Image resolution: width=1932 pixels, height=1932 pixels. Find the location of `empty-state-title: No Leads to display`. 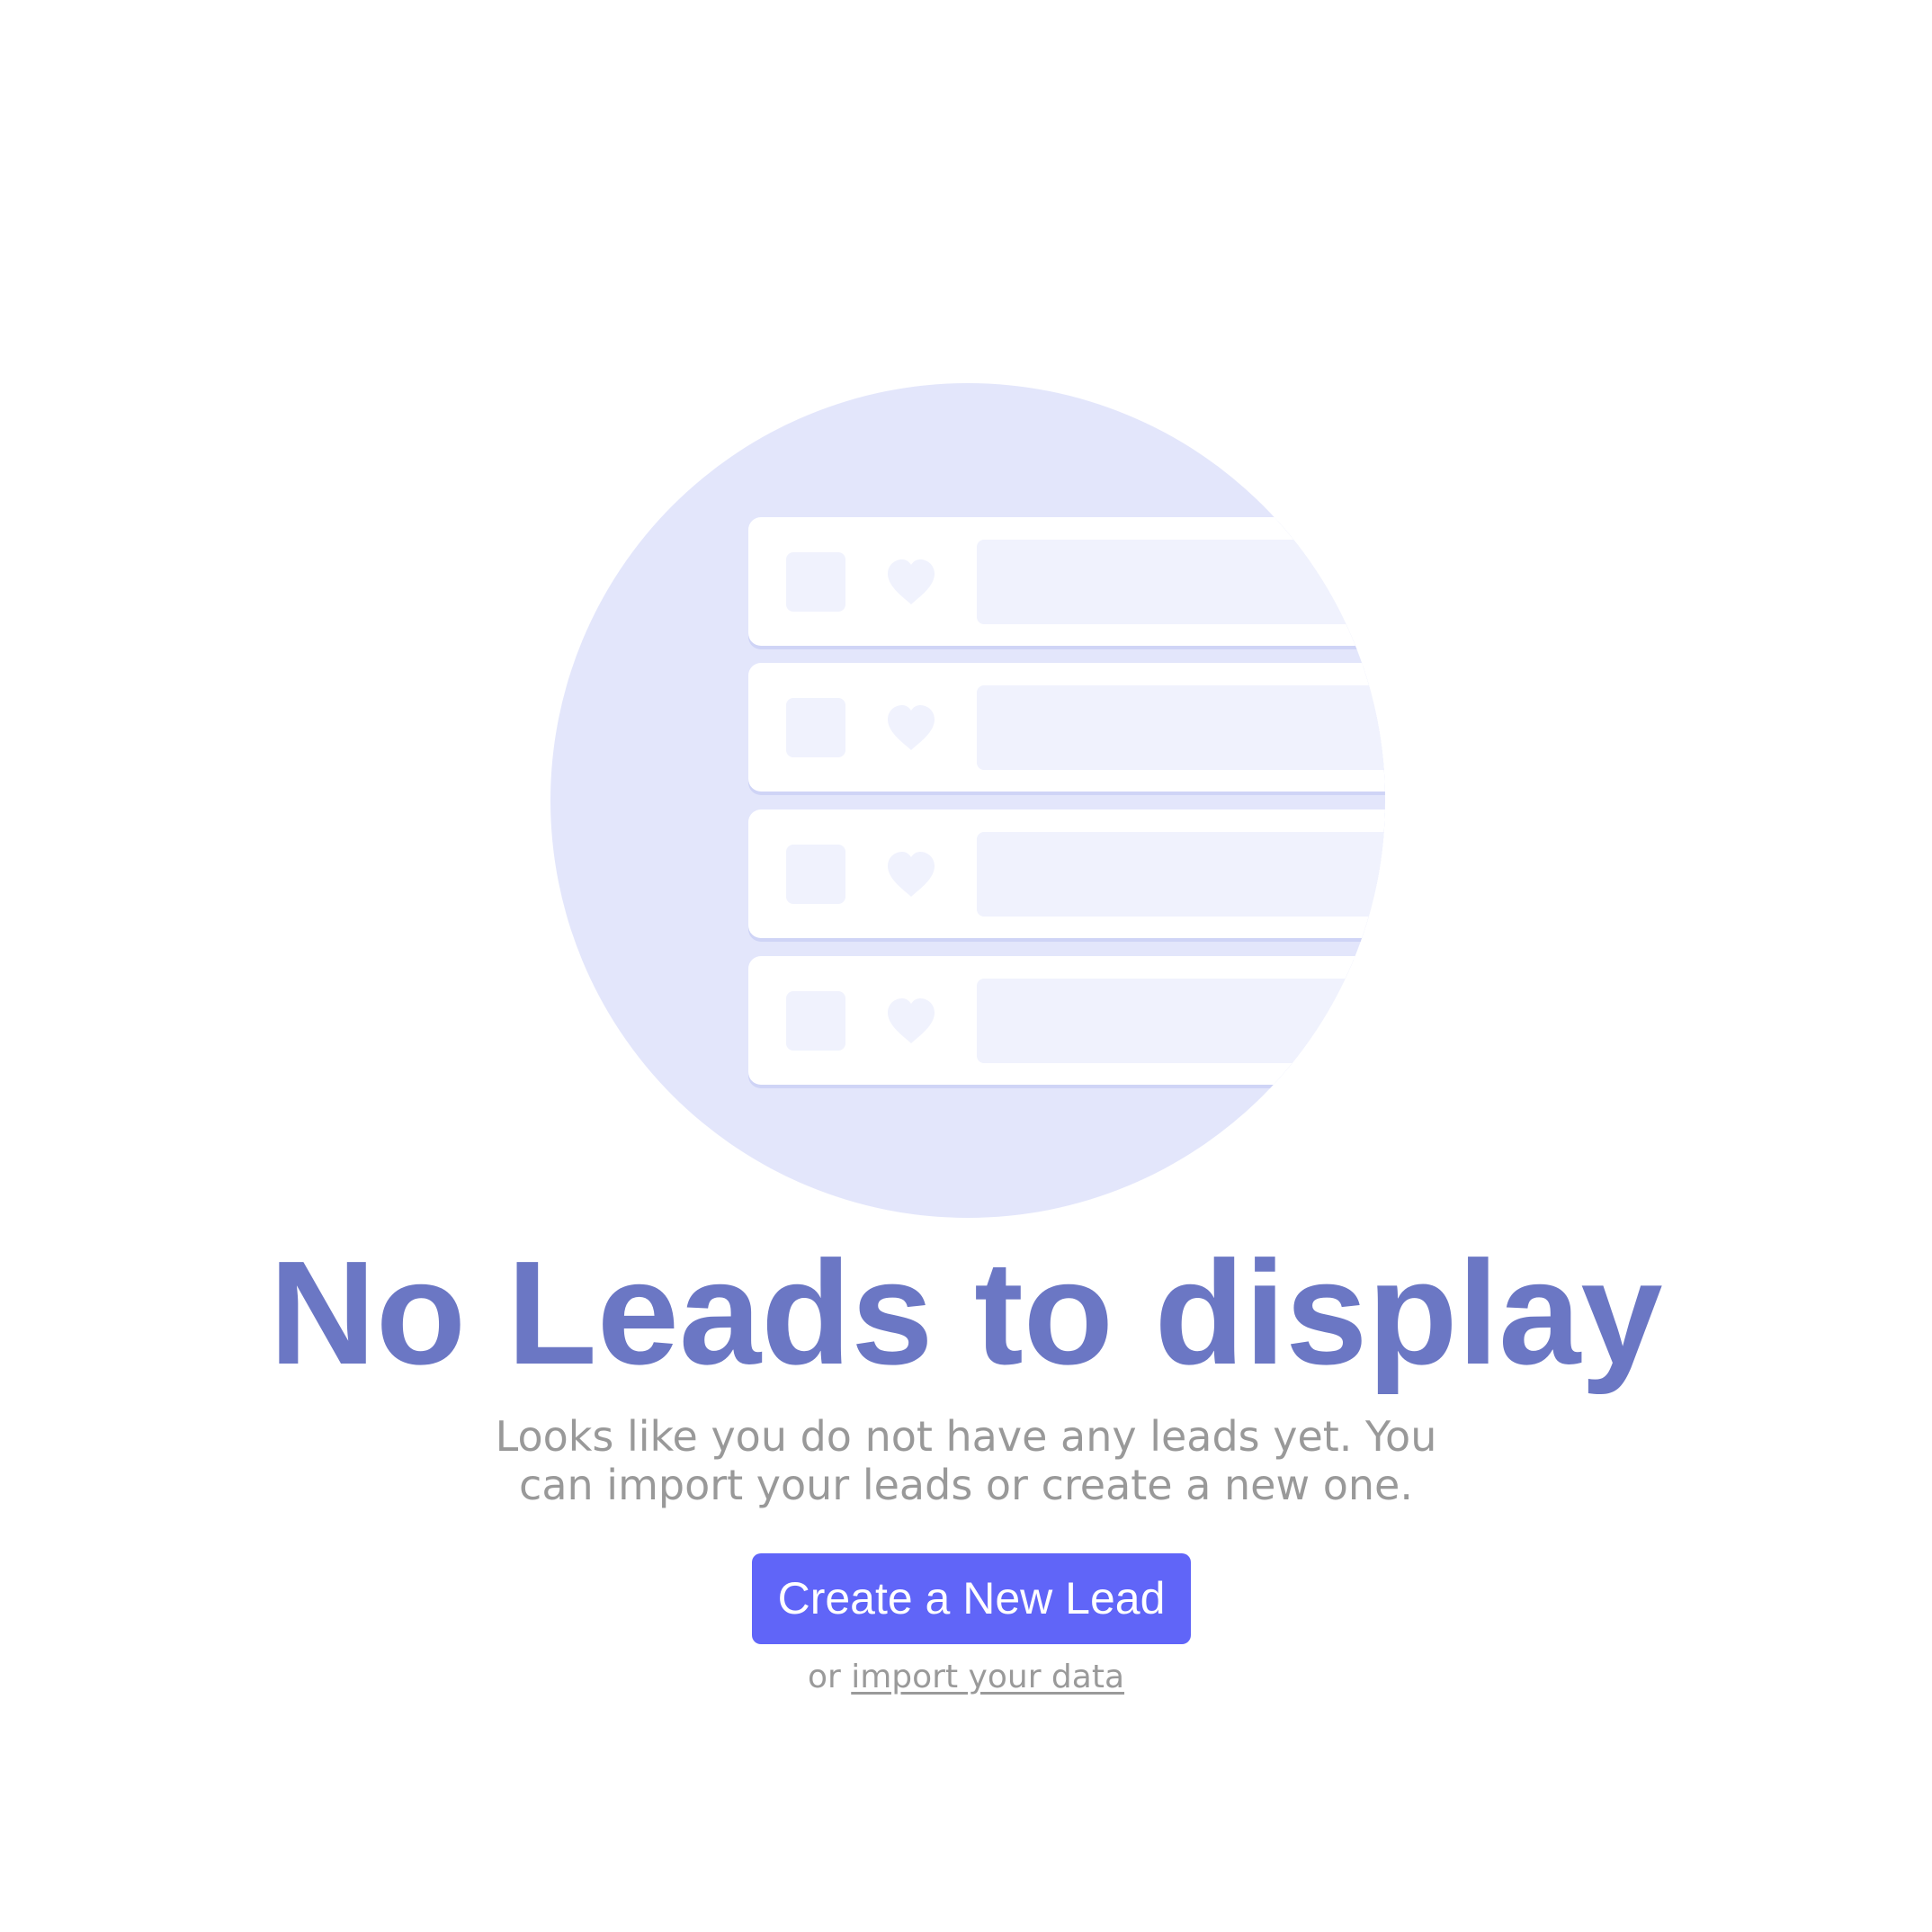

empty-state-title: No Leads to display is located at coordinates (966, 1312).